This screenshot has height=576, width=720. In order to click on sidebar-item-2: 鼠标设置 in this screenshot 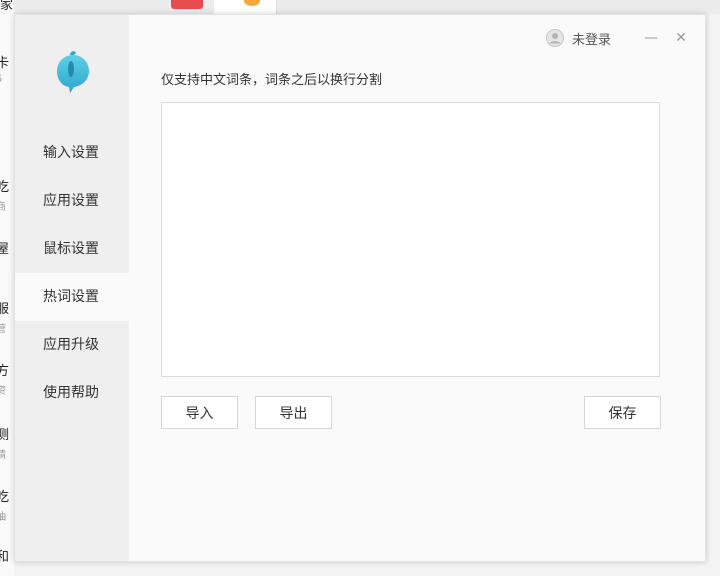, I will do `click(72, 249)`.